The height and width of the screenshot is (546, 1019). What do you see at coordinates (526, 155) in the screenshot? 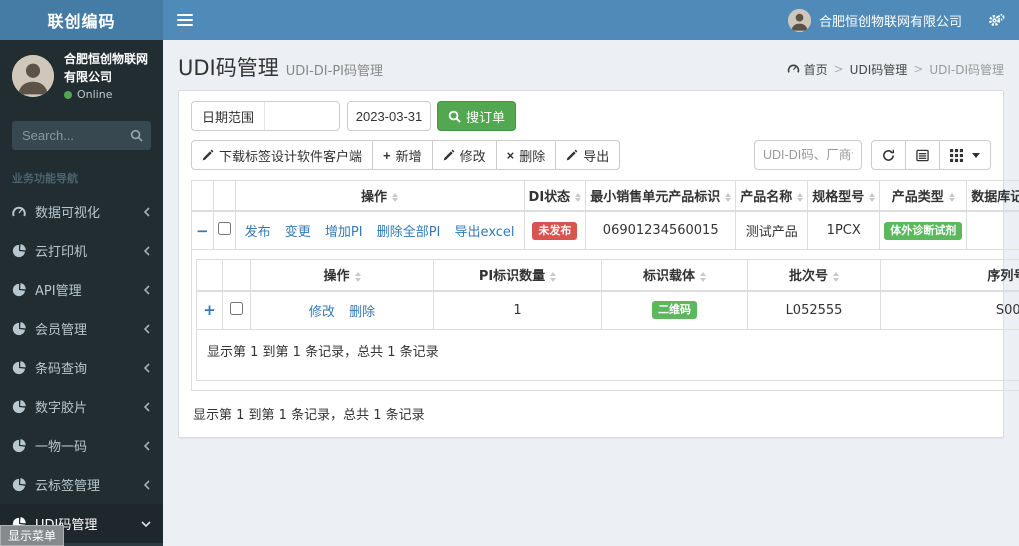
I see `delete-button: × 删除` at bounding box center [526, 155].